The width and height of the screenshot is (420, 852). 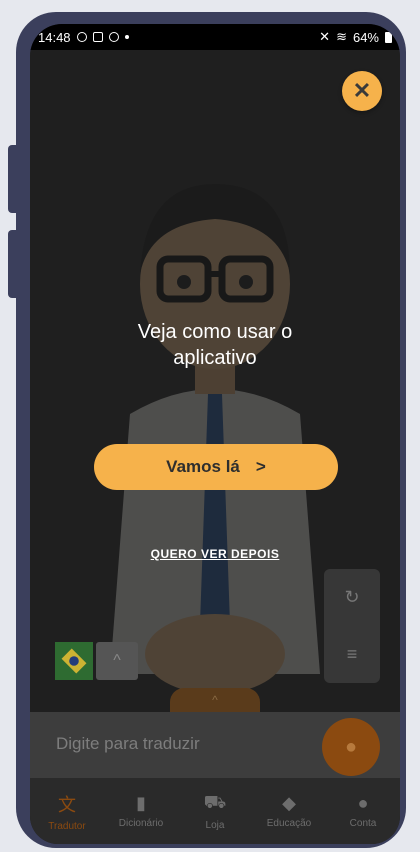 I want to click on microphone-button: ●, so click(x=351, y=747).